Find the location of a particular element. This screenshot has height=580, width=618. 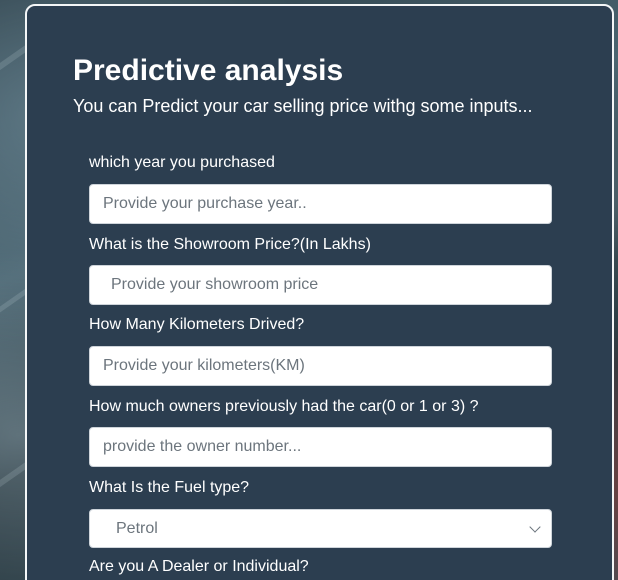

kilometers-input is located at coordinates (320, 366).